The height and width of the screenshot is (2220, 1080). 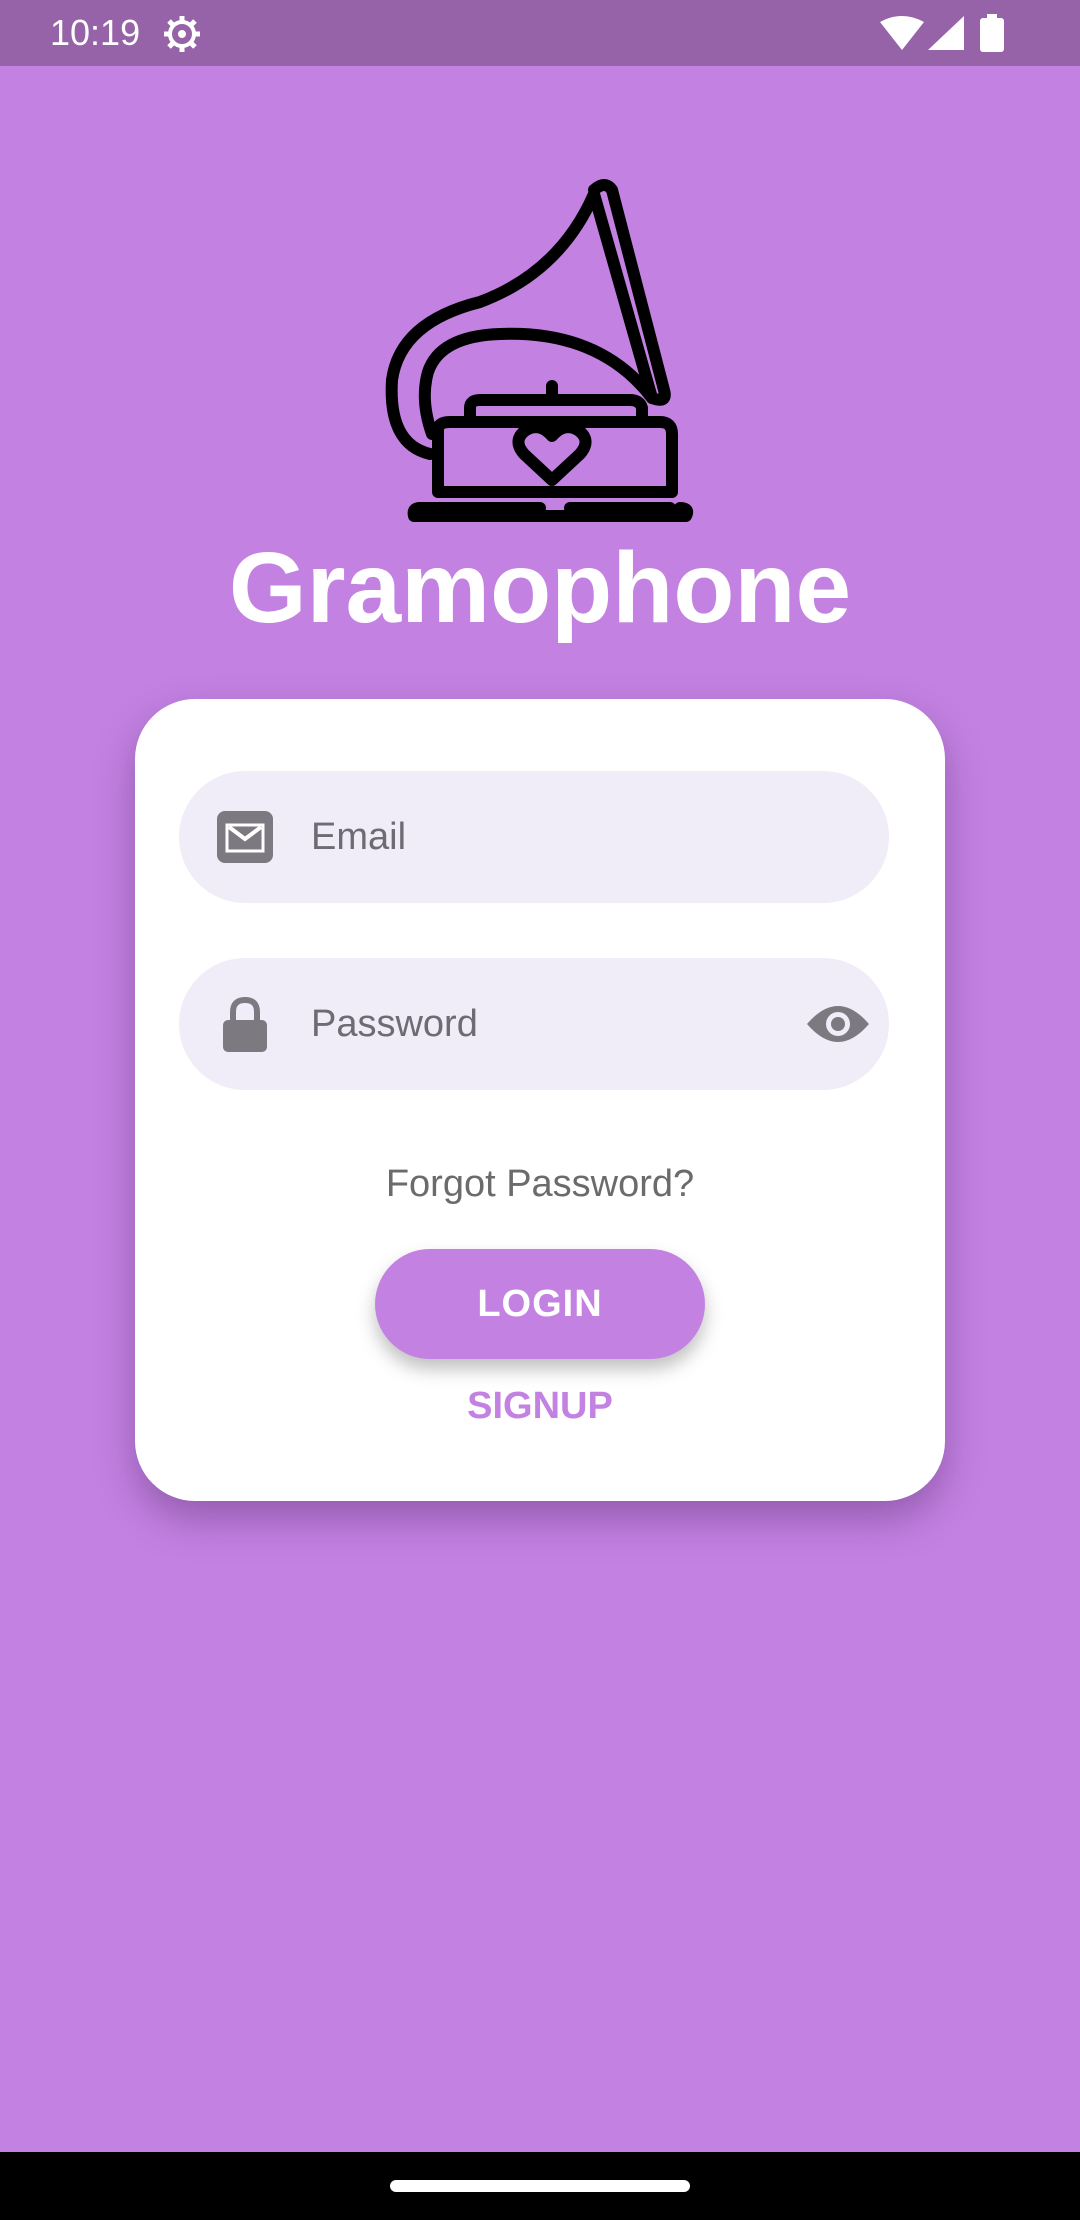 I want to click on status-bar: 10:19, so click(x=540, y=33).